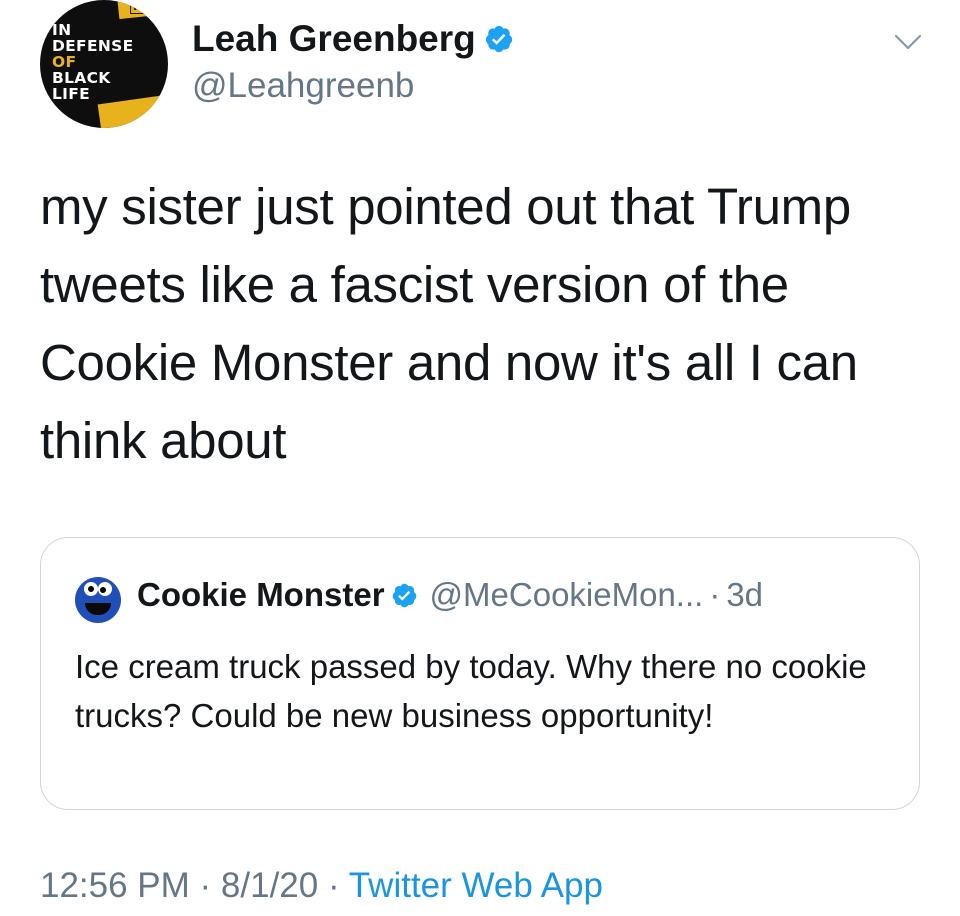 The height and width of the screenshot is (916, 960). Describe the element at coordinates (98, 609) in the screenshot. I see `avatar-mouth` at that location.